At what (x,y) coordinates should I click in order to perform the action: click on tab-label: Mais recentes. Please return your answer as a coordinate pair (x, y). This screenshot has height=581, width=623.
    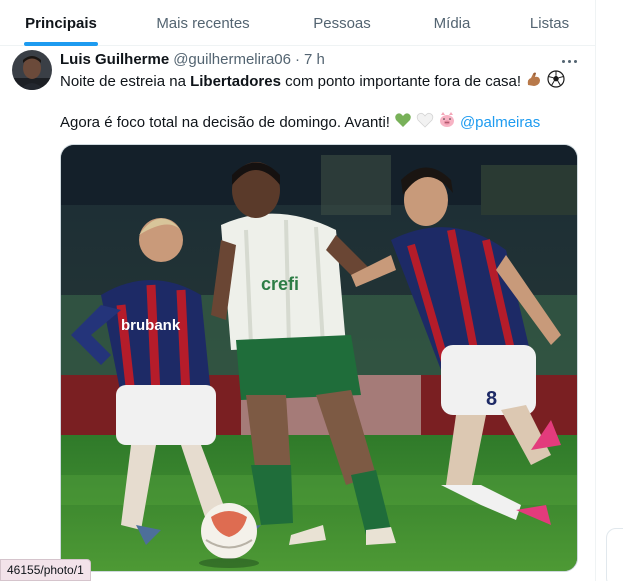
    Looking at the image, I should click on (203, 23).